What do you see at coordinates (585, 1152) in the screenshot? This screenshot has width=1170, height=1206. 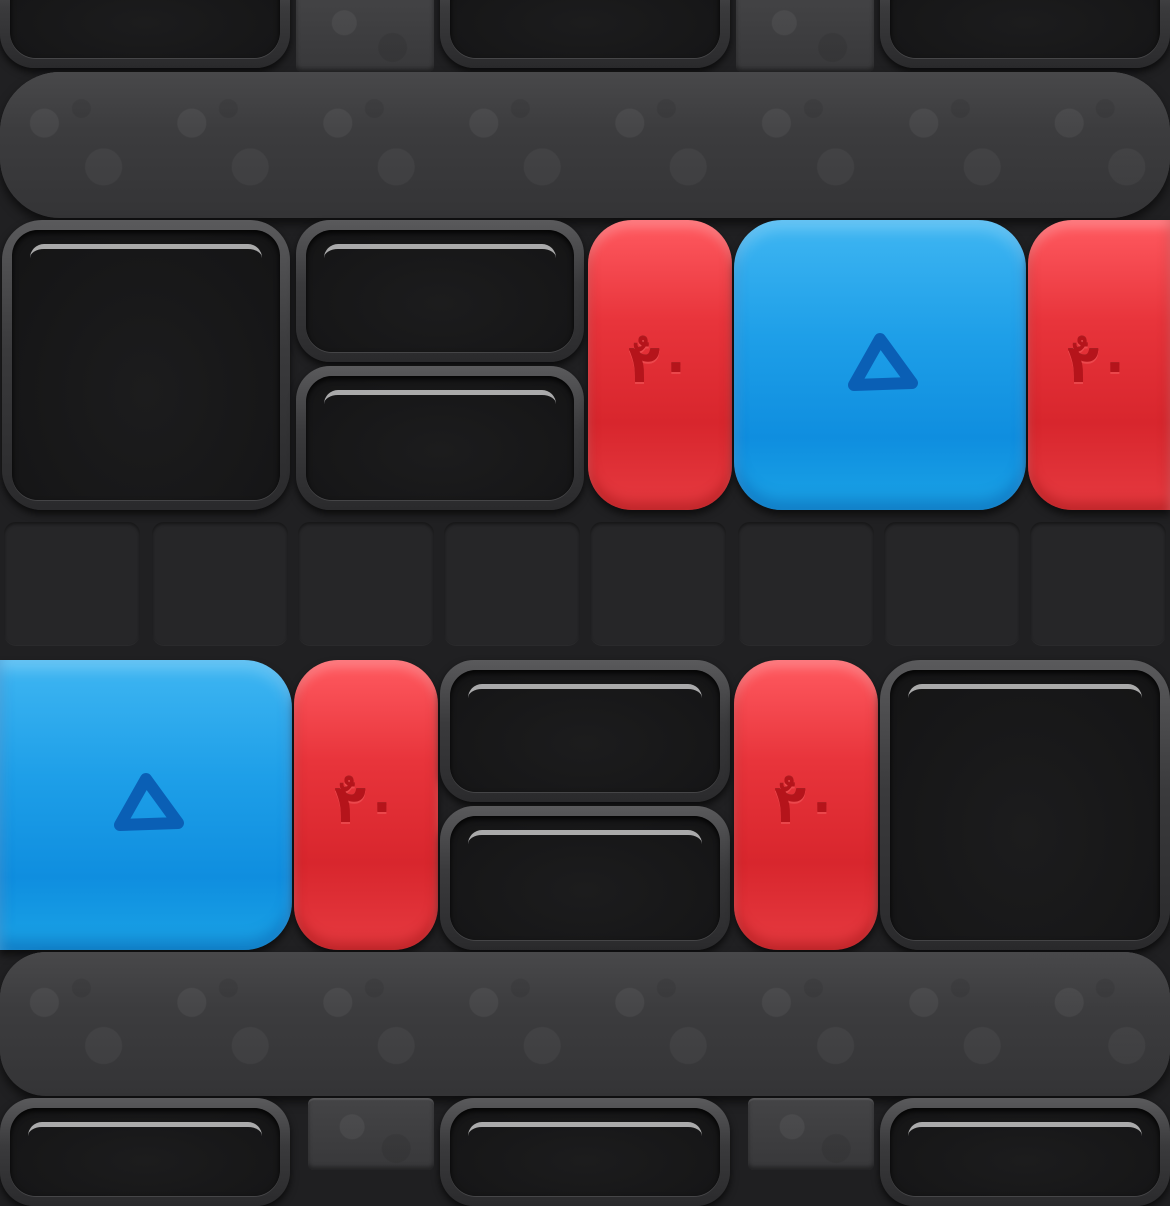 I see `socket-bottom-middle` at bounding box center [585, 1152].